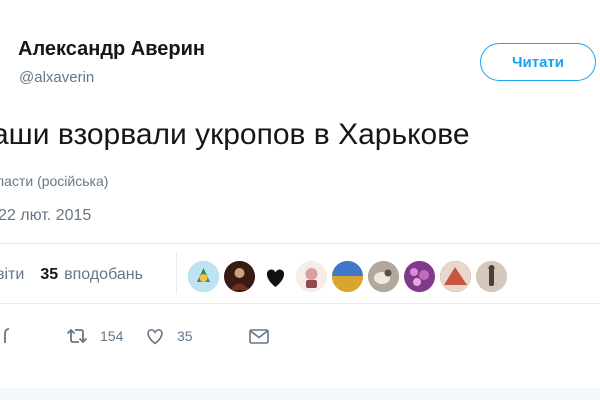 The image size is (600, 400). I want to click on avatar-red-abstract, so click(455, 276).